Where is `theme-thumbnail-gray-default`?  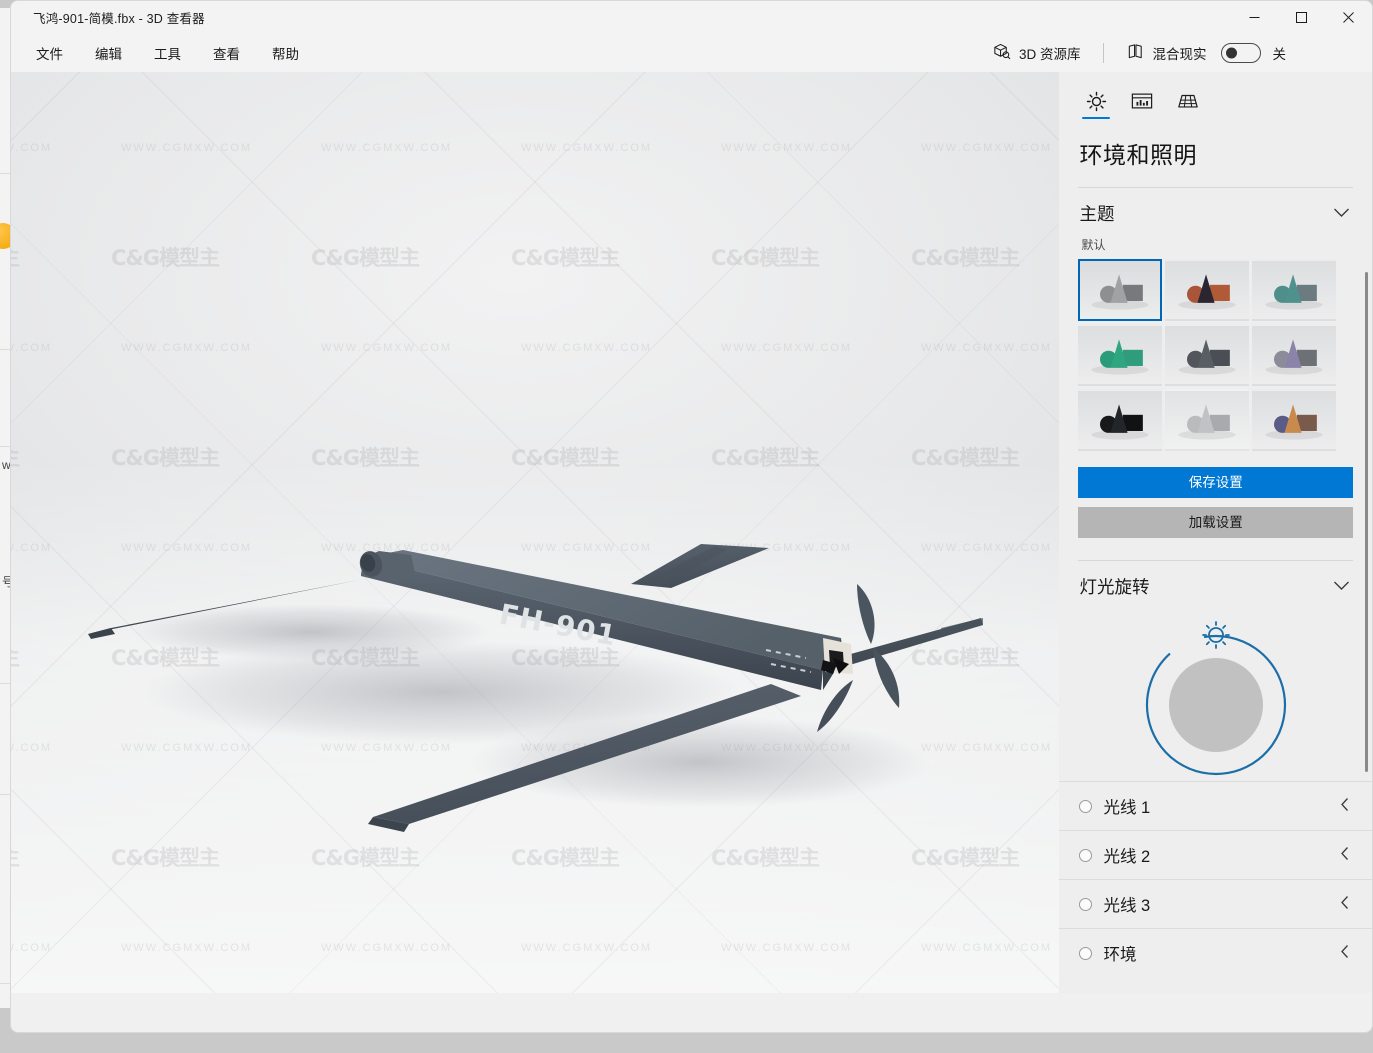 theme-thumbnail-gray-default is located at coordinates (1120, 290).